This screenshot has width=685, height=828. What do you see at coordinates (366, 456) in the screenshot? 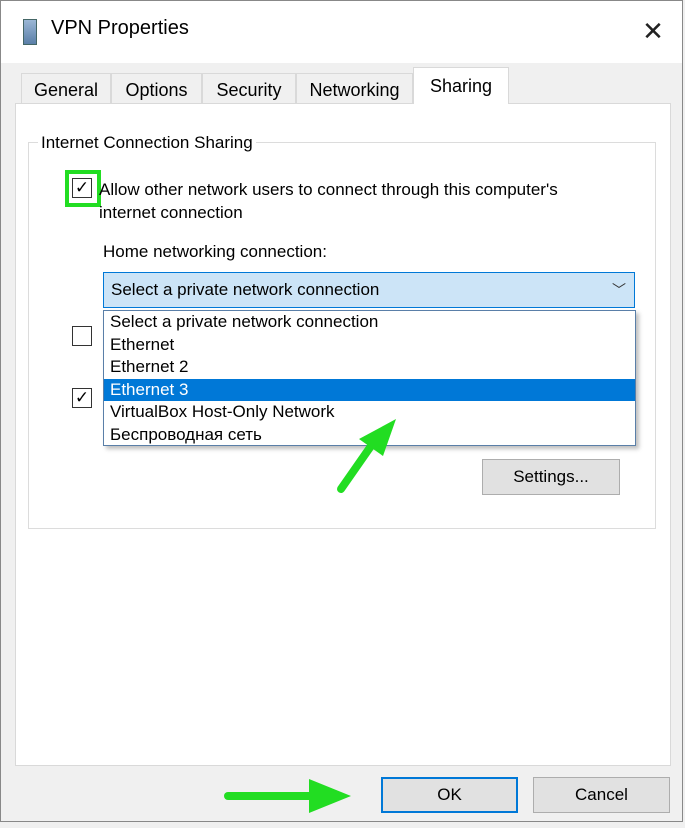
I see `arrow-to-list-annotation` at bounding box center [366, 456].